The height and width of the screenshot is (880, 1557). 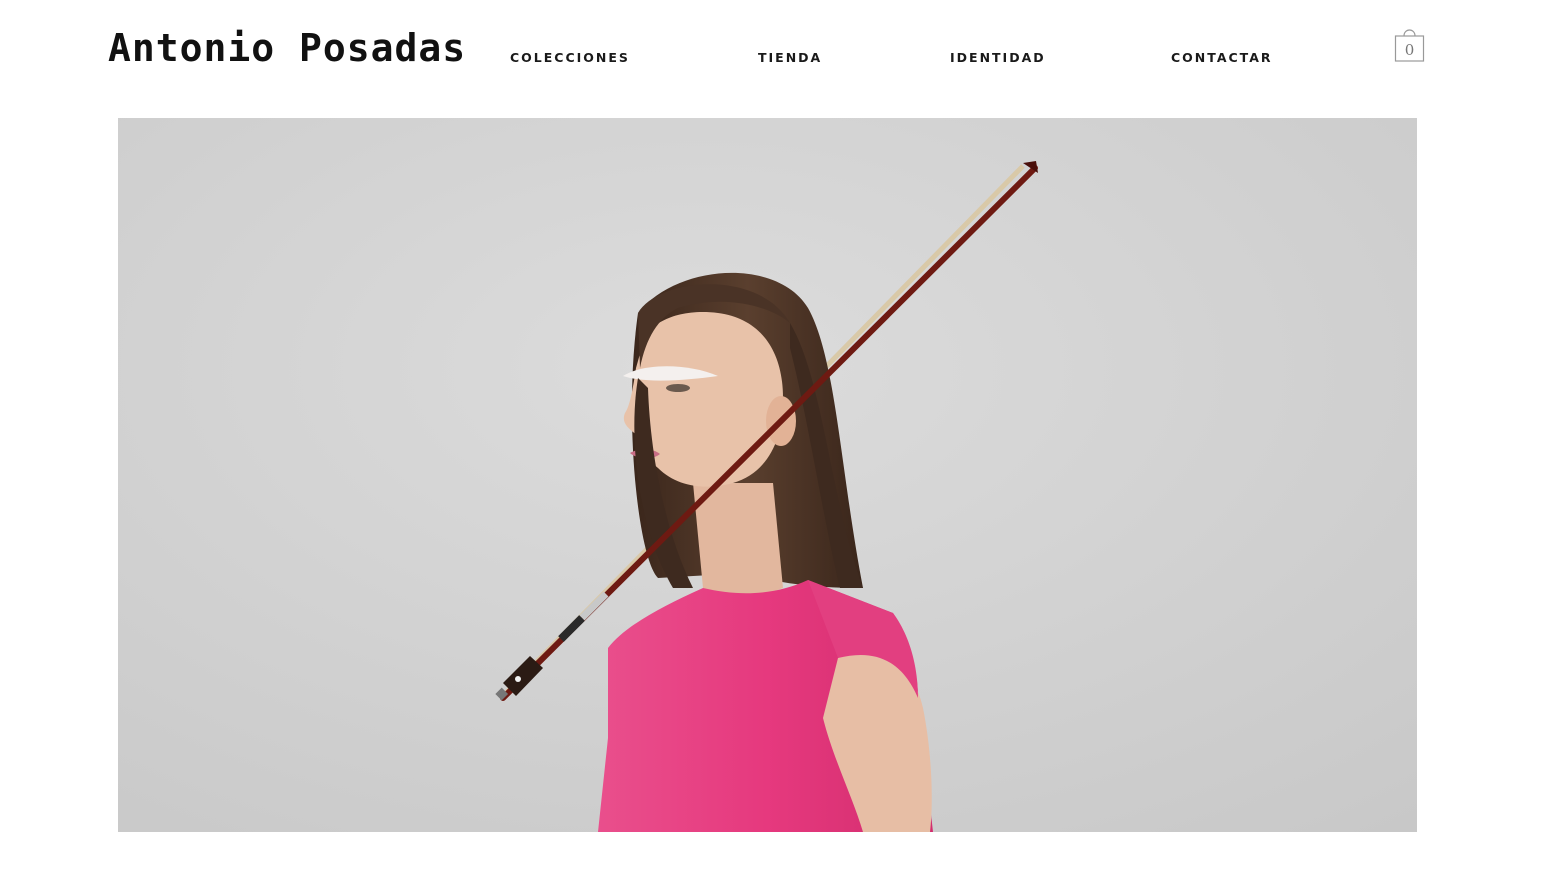 I want to click on nav-item-colecciones: COLECCIONES, so click(x=570, y=58).